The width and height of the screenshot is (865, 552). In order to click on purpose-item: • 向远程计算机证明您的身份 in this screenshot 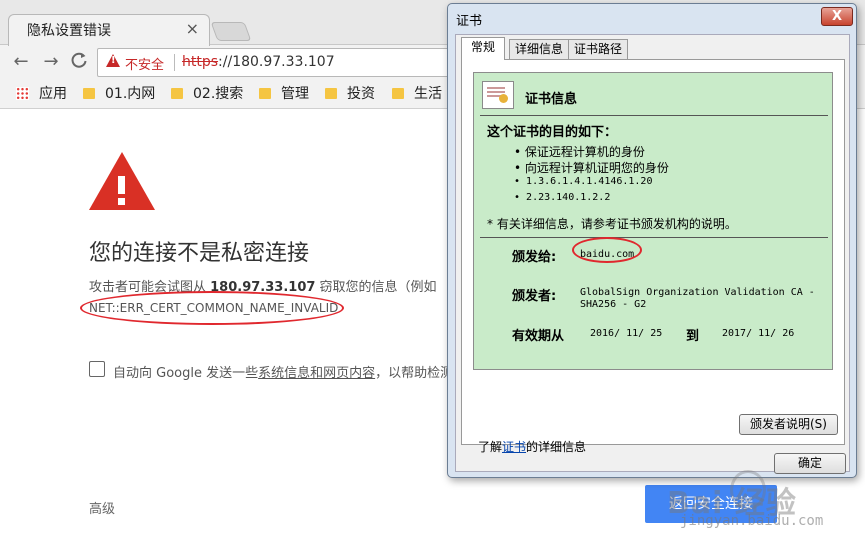, I will do `click(591, 168)`.